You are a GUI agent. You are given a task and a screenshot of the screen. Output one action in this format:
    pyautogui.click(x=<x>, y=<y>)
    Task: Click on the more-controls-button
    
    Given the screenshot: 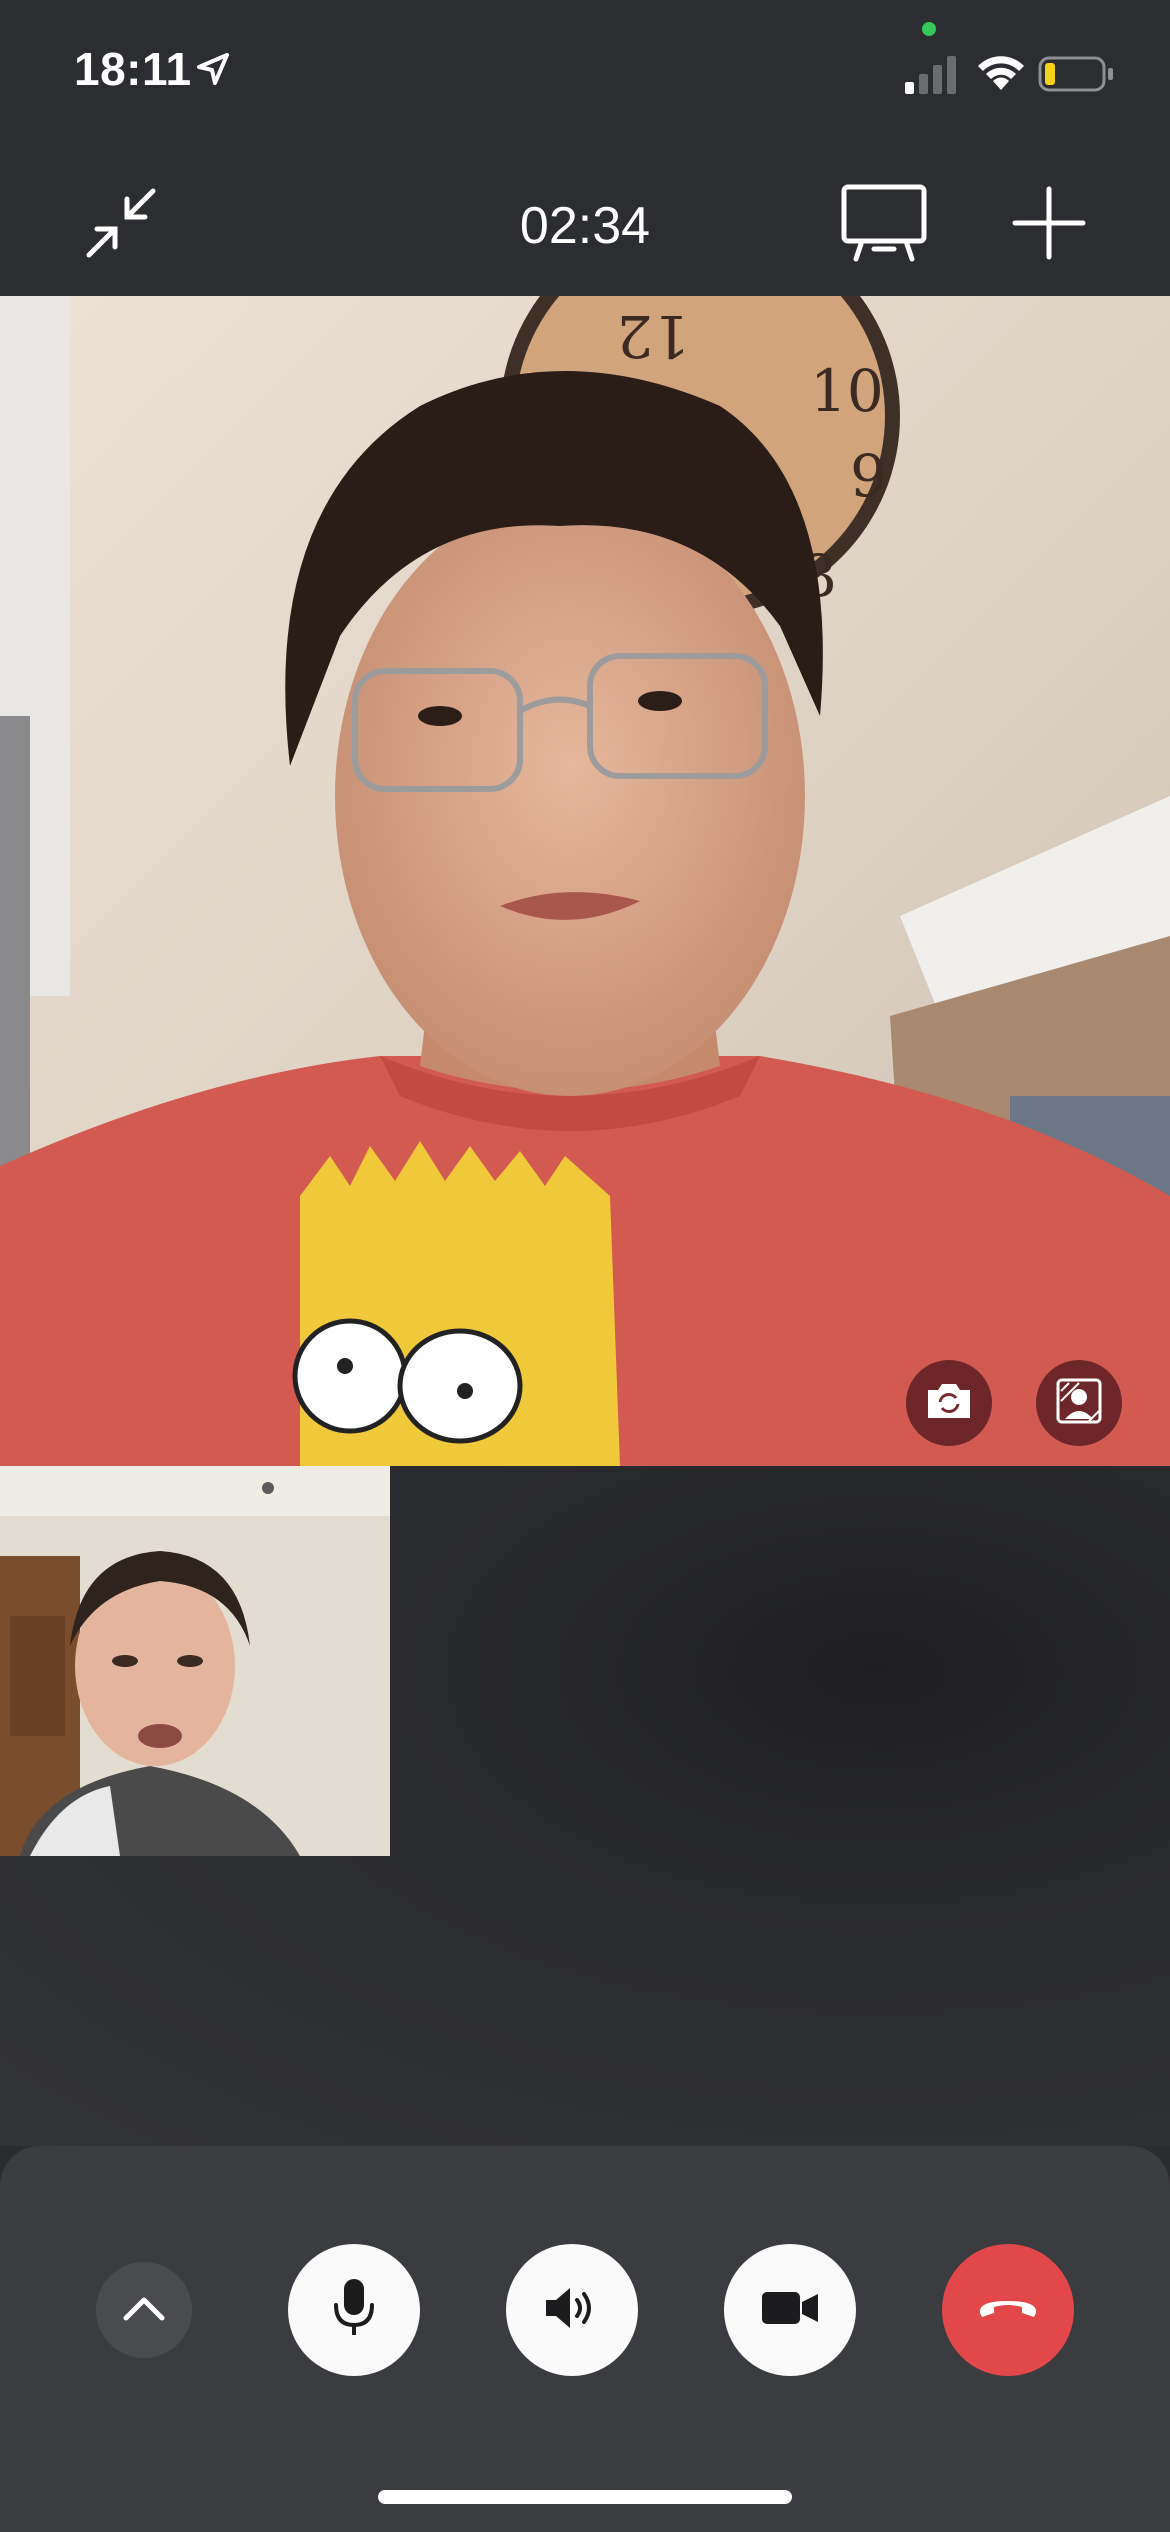 What is the action you would take?
    pyautogui.click(x=144, y=2310)
    